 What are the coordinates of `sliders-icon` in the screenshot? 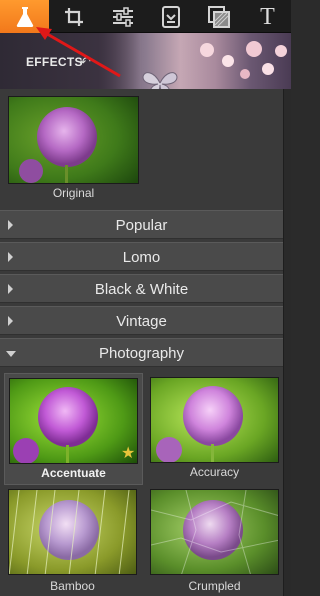 It's located at (122, 16).